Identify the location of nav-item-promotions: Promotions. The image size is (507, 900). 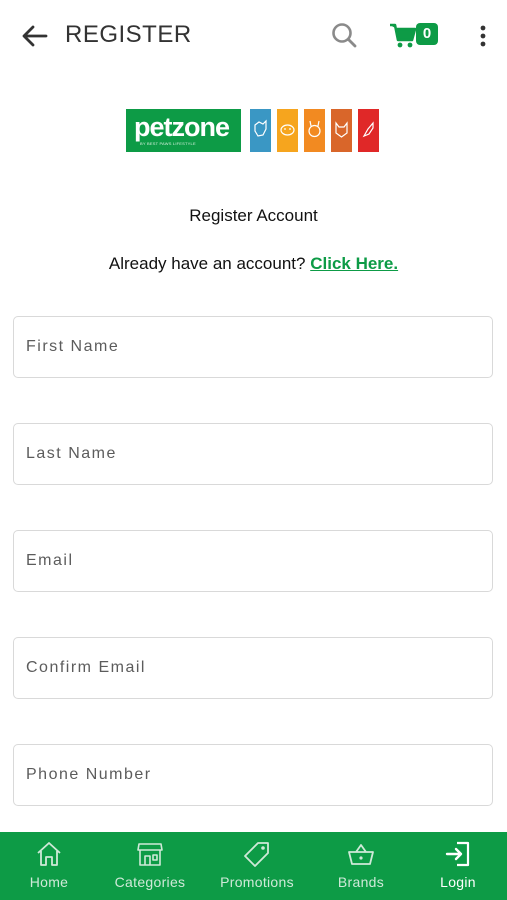
(257, 866).